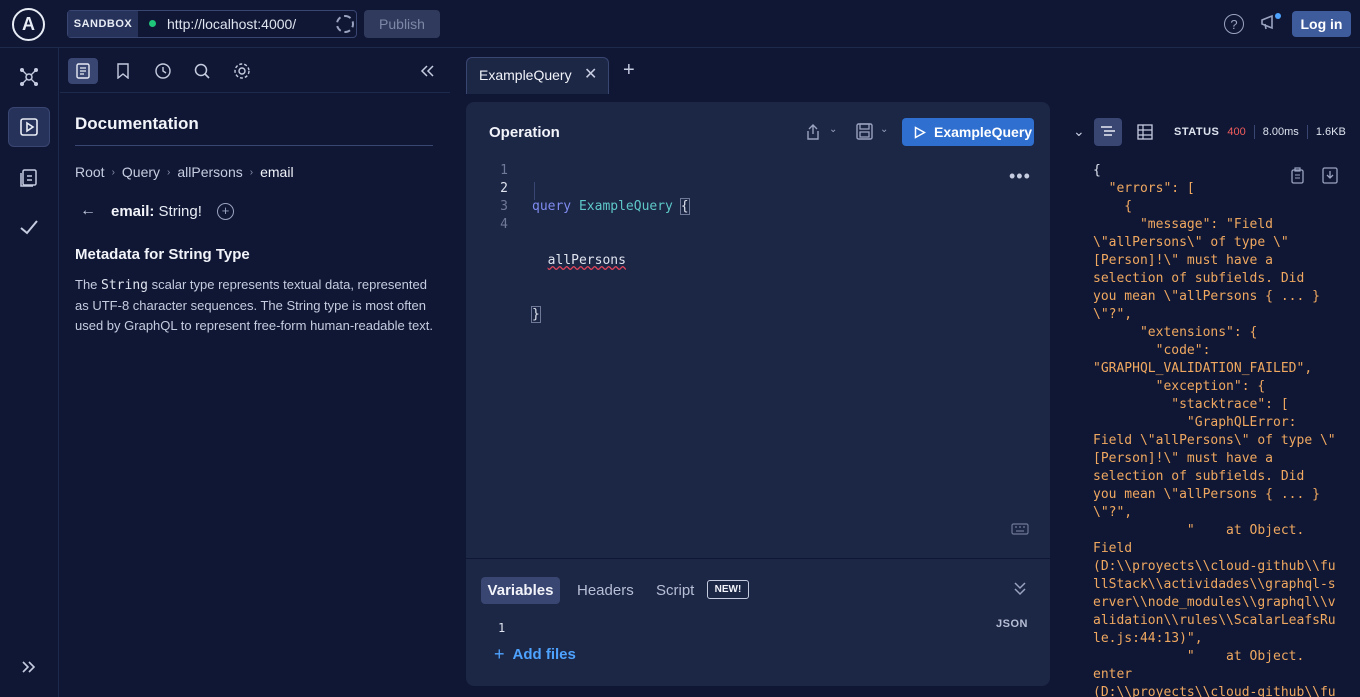 The width and height of the screenshot is (1360, 697). Describe the element at coordinates (1234, 24) in the screenshot. I see `help-icon: ?` at that location.